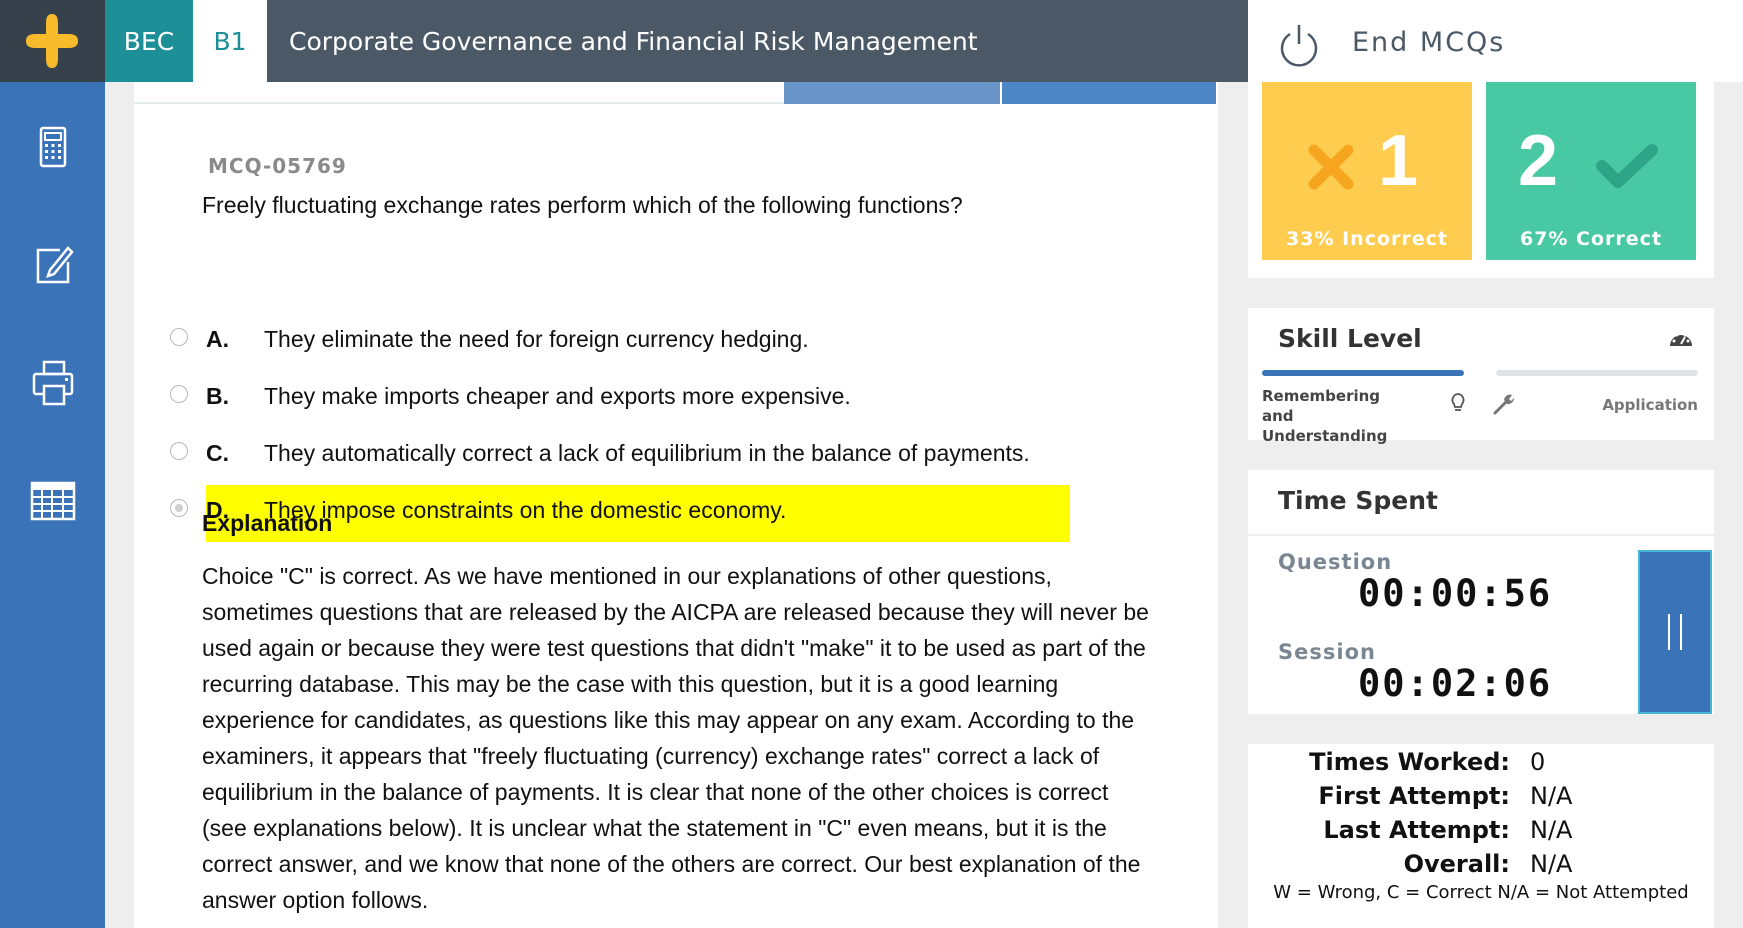  I want to click on option-a-radio, so click(179, 337).